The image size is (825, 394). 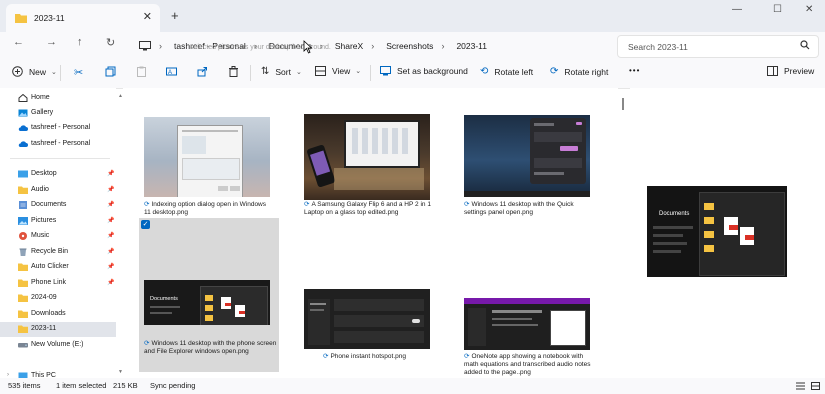 I want to click on sidebar-item-onedrive: tashreef - Personal, so click(x=58, y=128).